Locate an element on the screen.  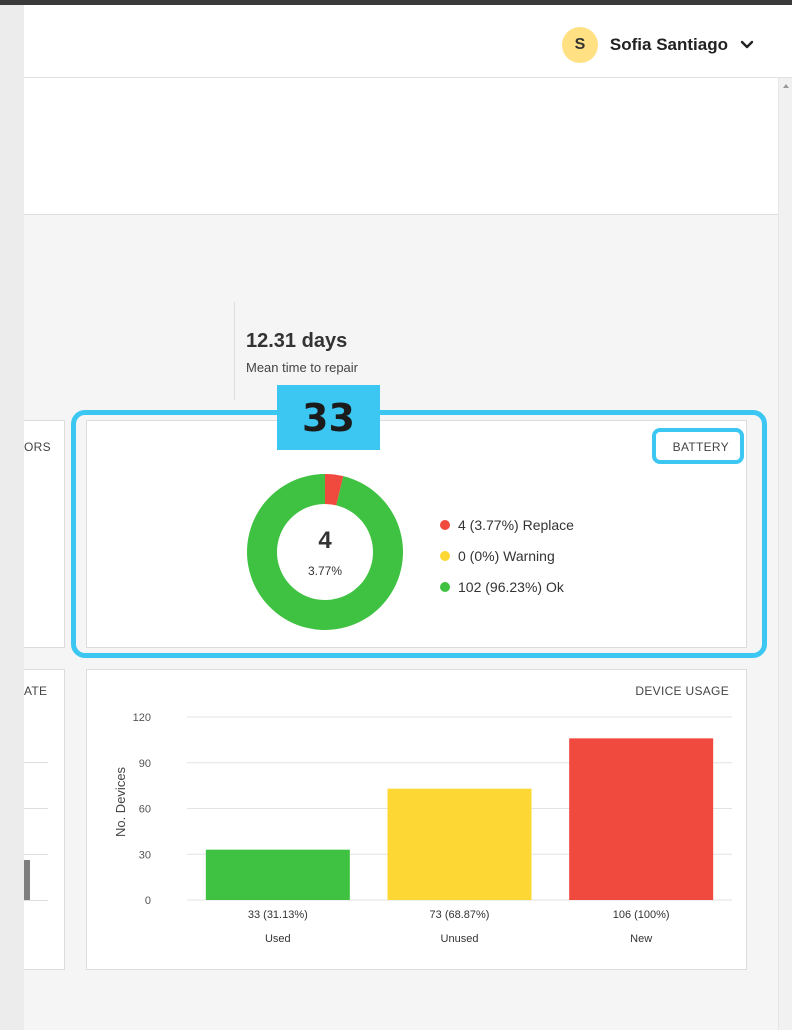
mean-time-value: 12.31 days is located at coordinates (297, 341).